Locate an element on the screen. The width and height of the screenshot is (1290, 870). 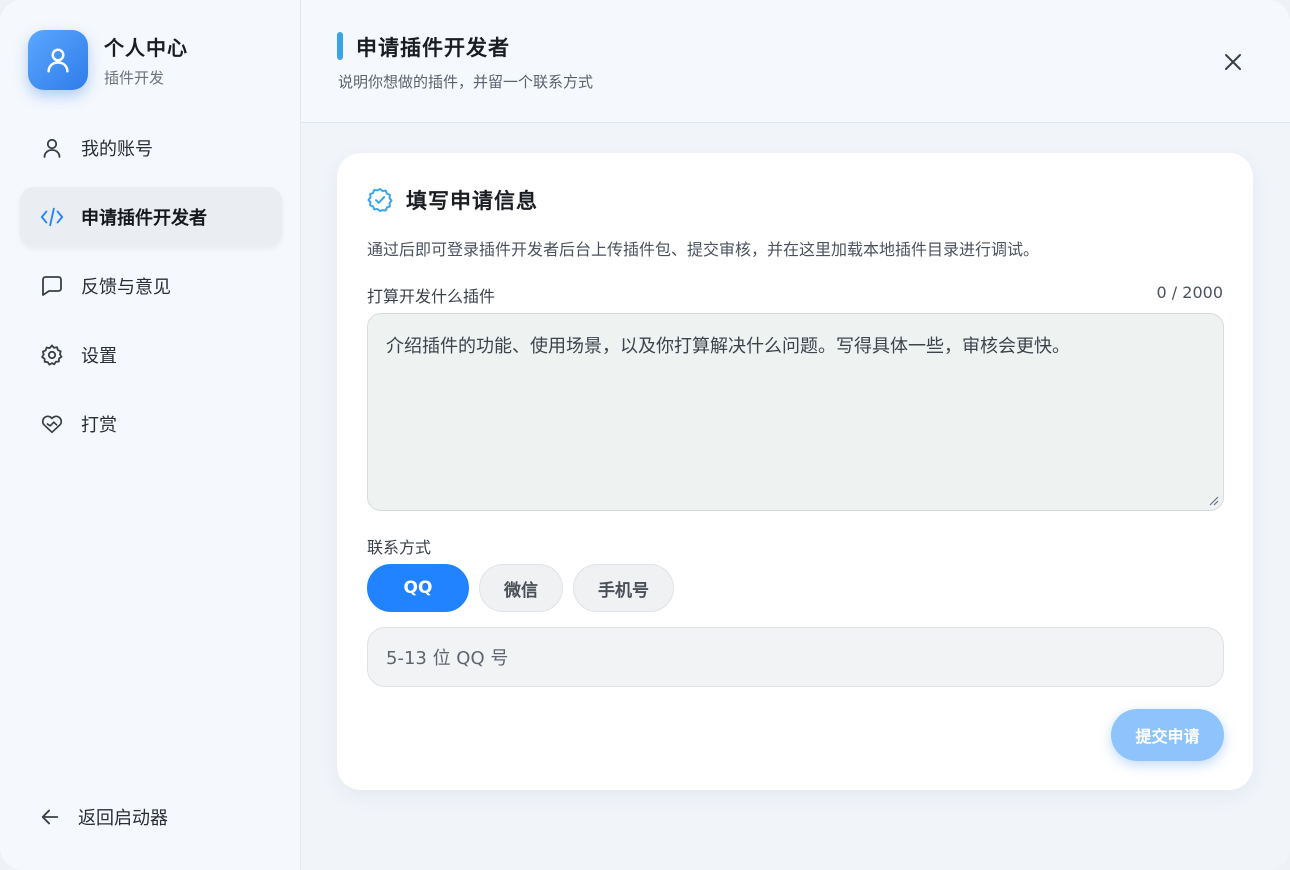
avatar is located at coordinates (58, 60).